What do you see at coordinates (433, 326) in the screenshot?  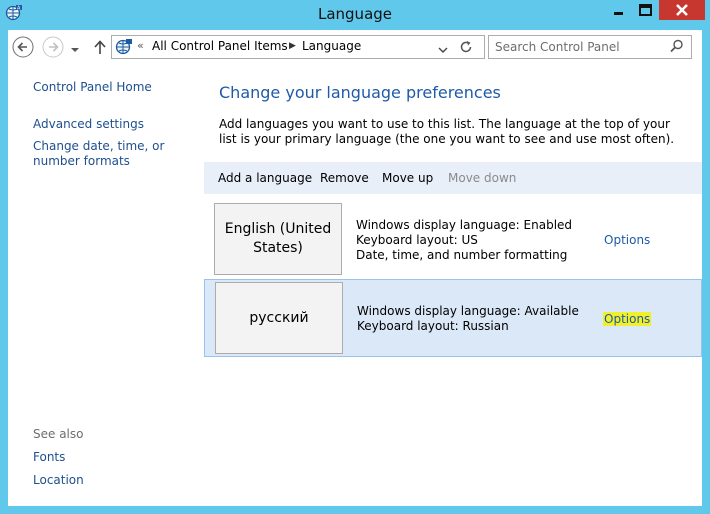 I see `keyboard-layout: Keyboard layout: Russian` at bounding box center [433, 326].